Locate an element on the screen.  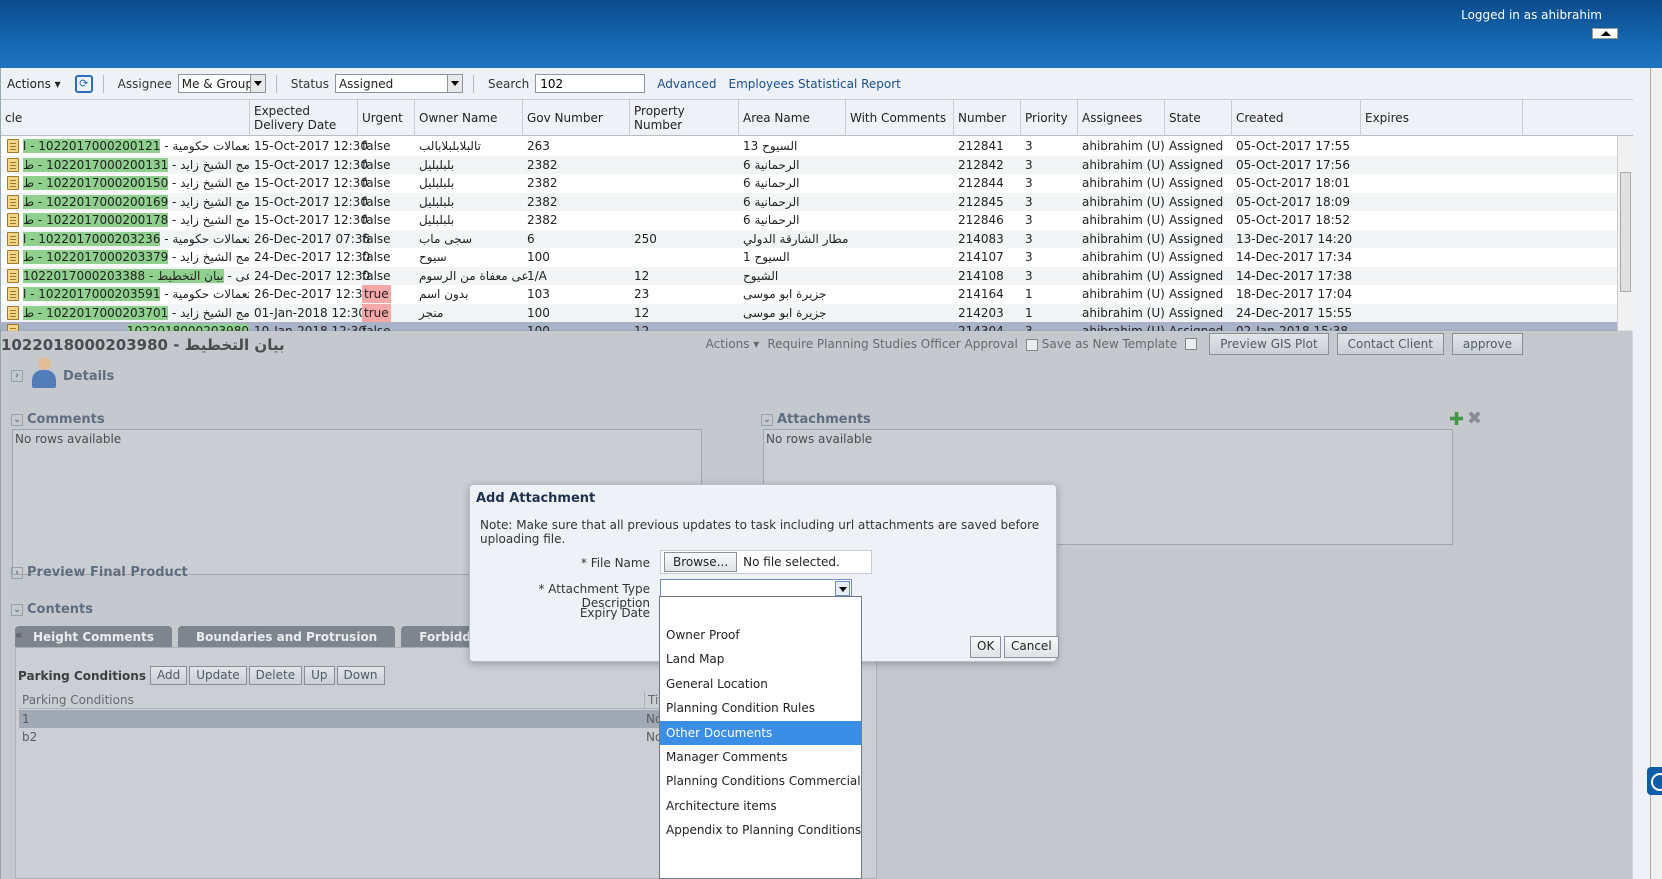
dropdown-option: Owner Proof is located at coordinates (760, 635).